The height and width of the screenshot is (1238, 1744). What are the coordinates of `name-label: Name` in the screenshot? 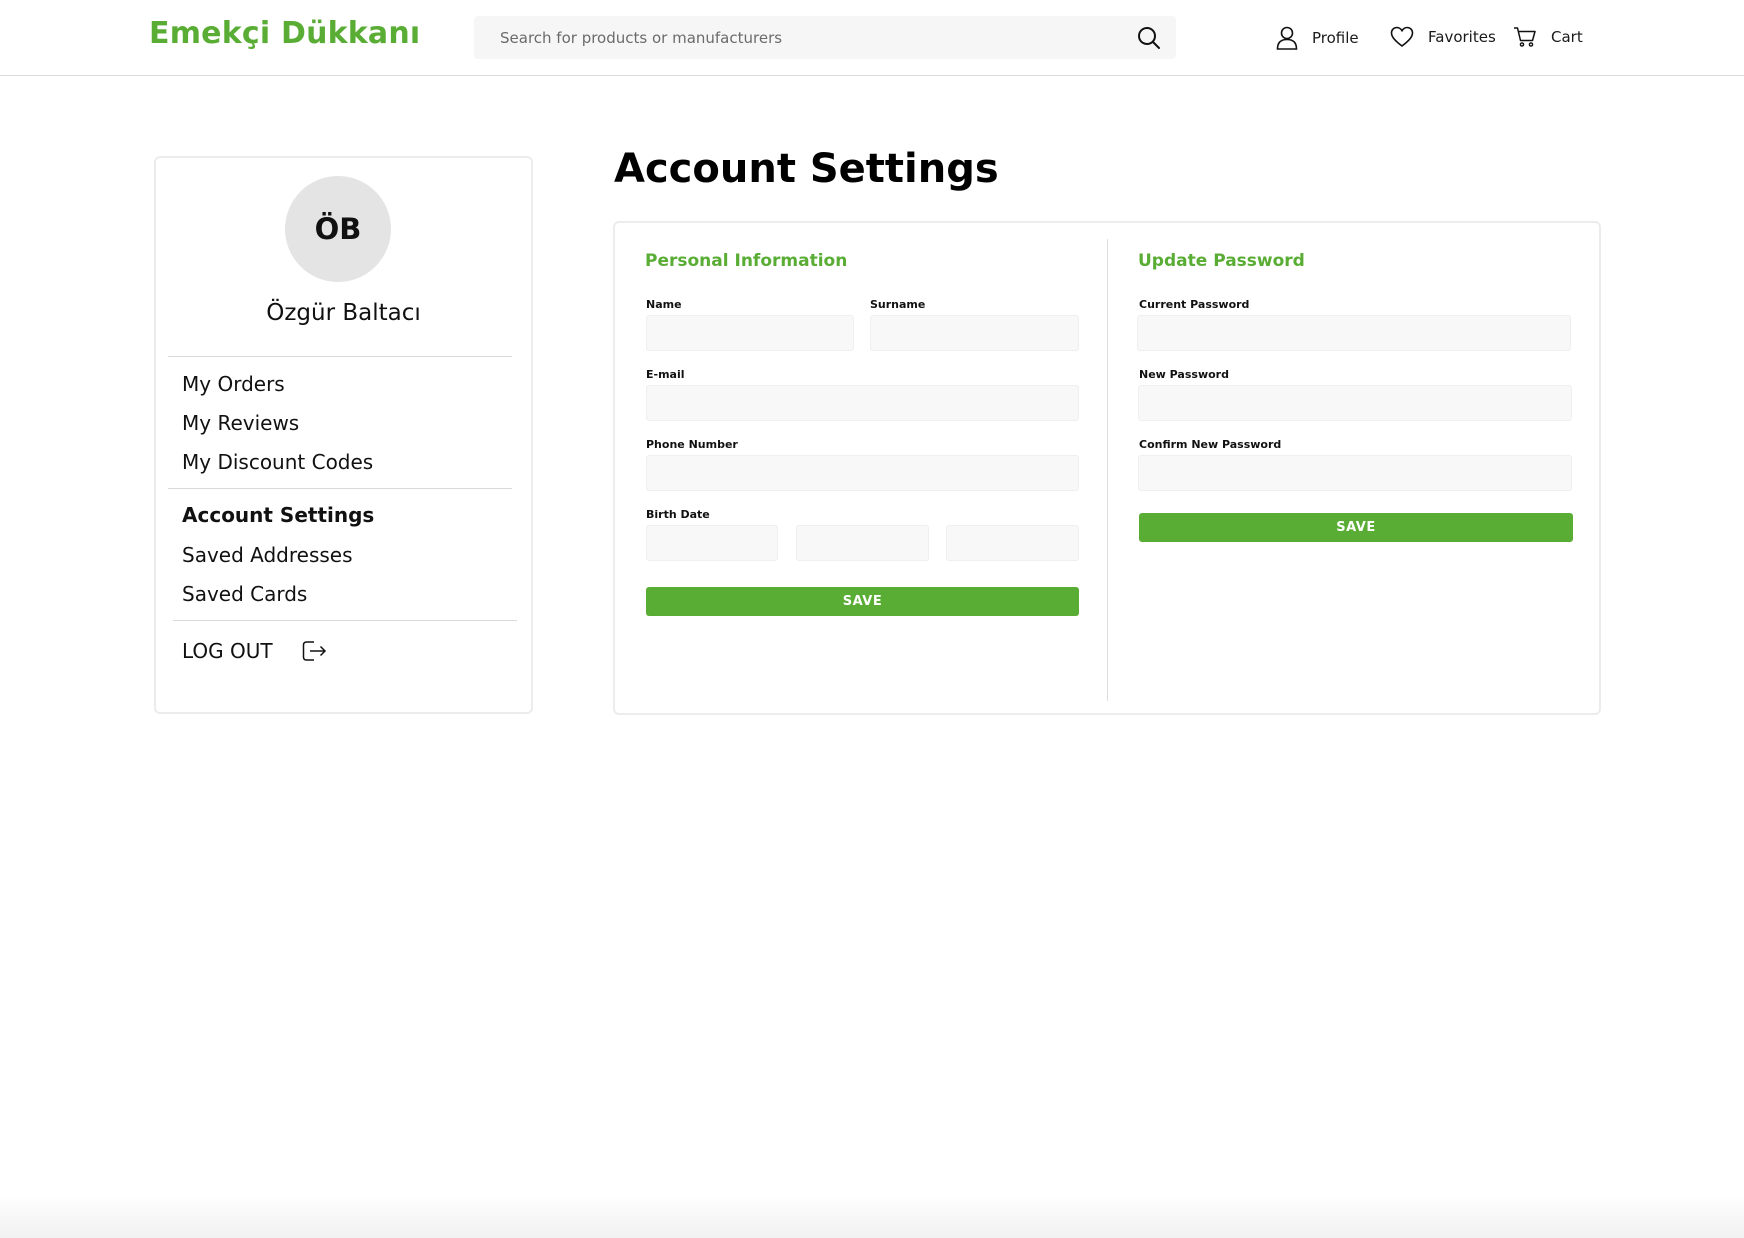 It's located at (664, 304).